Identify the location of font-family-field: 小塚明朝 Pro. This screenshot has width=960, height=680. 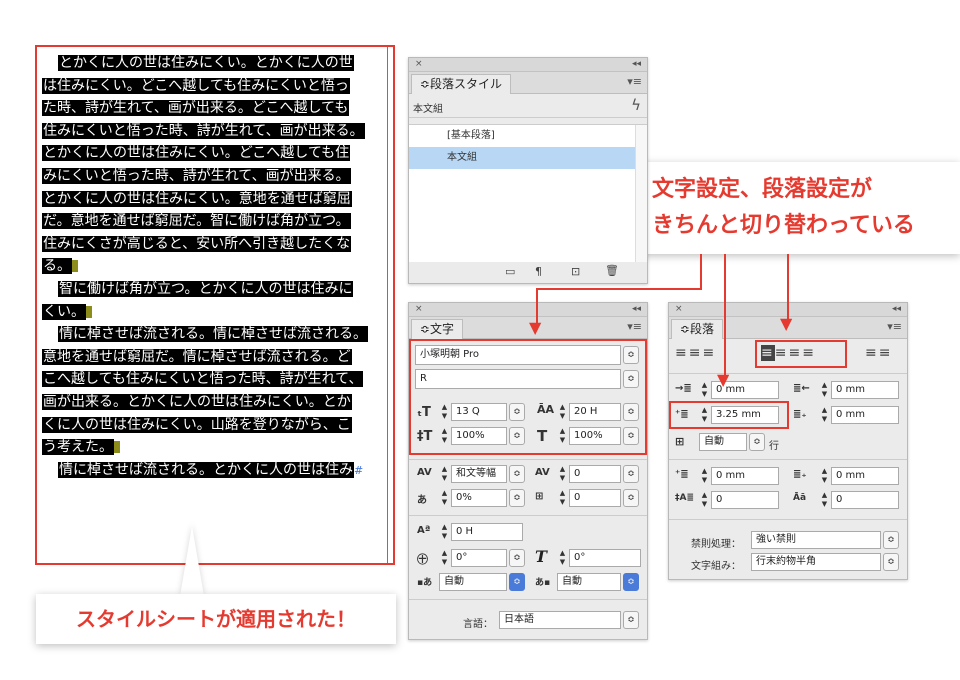
(518, 355).